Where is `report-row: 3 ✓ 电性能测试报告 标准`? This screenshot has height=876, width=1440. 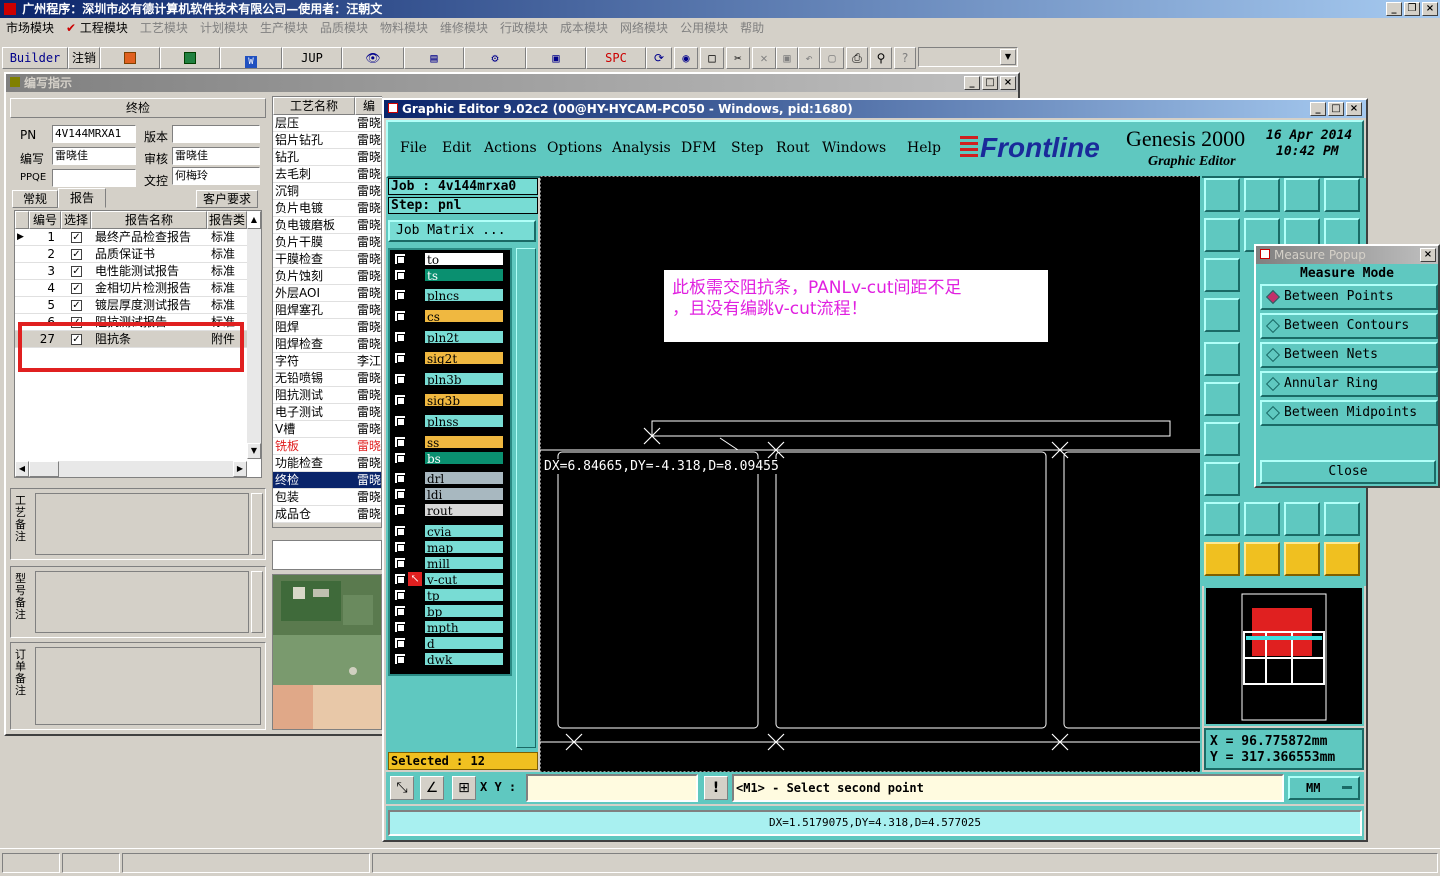
report-row: 3 ✓ 电性能测试报告 标准 is located at coordinates (131, 271).